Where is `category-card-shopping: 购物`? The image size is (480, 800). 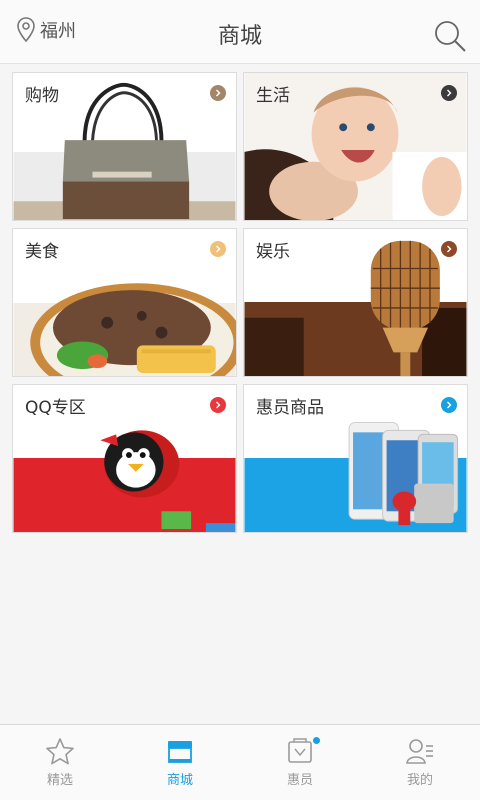 category-card-shopping: 购物 is located at coordinates (124, 146).